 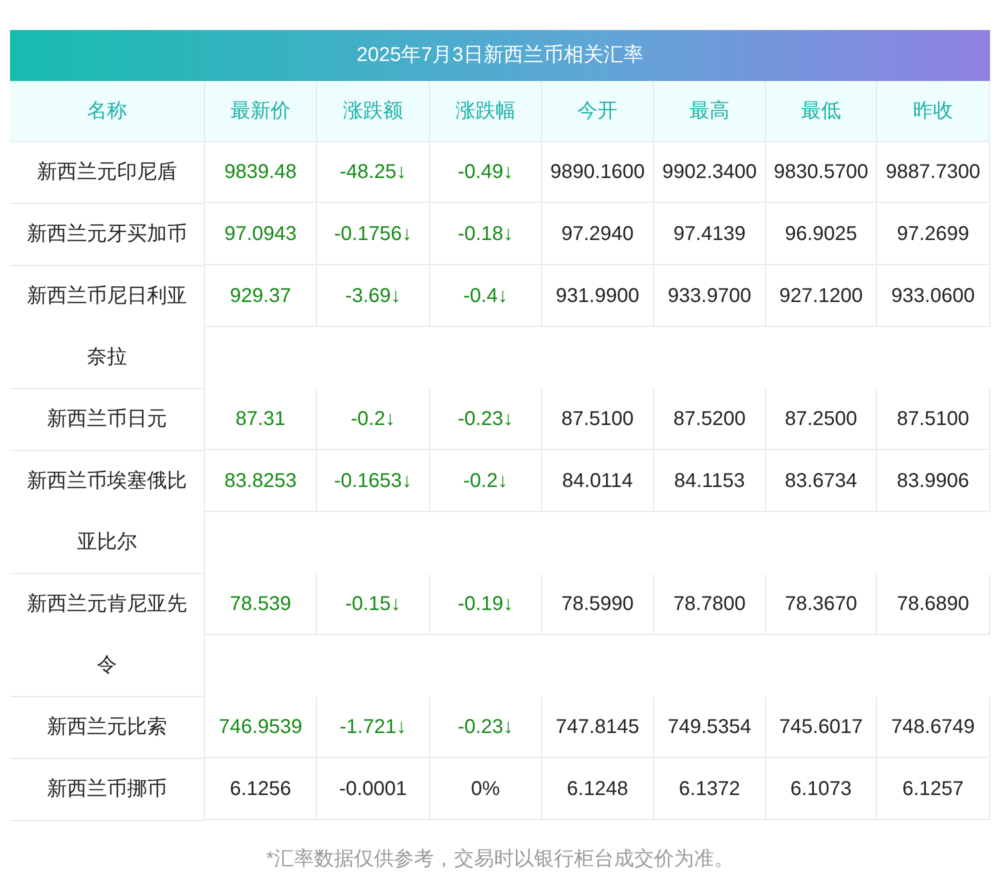 What do you see at coordinates (373, 481) in the screenshot?
I see `table-cell: -0.1653↓` at bounding box center [373, 481].